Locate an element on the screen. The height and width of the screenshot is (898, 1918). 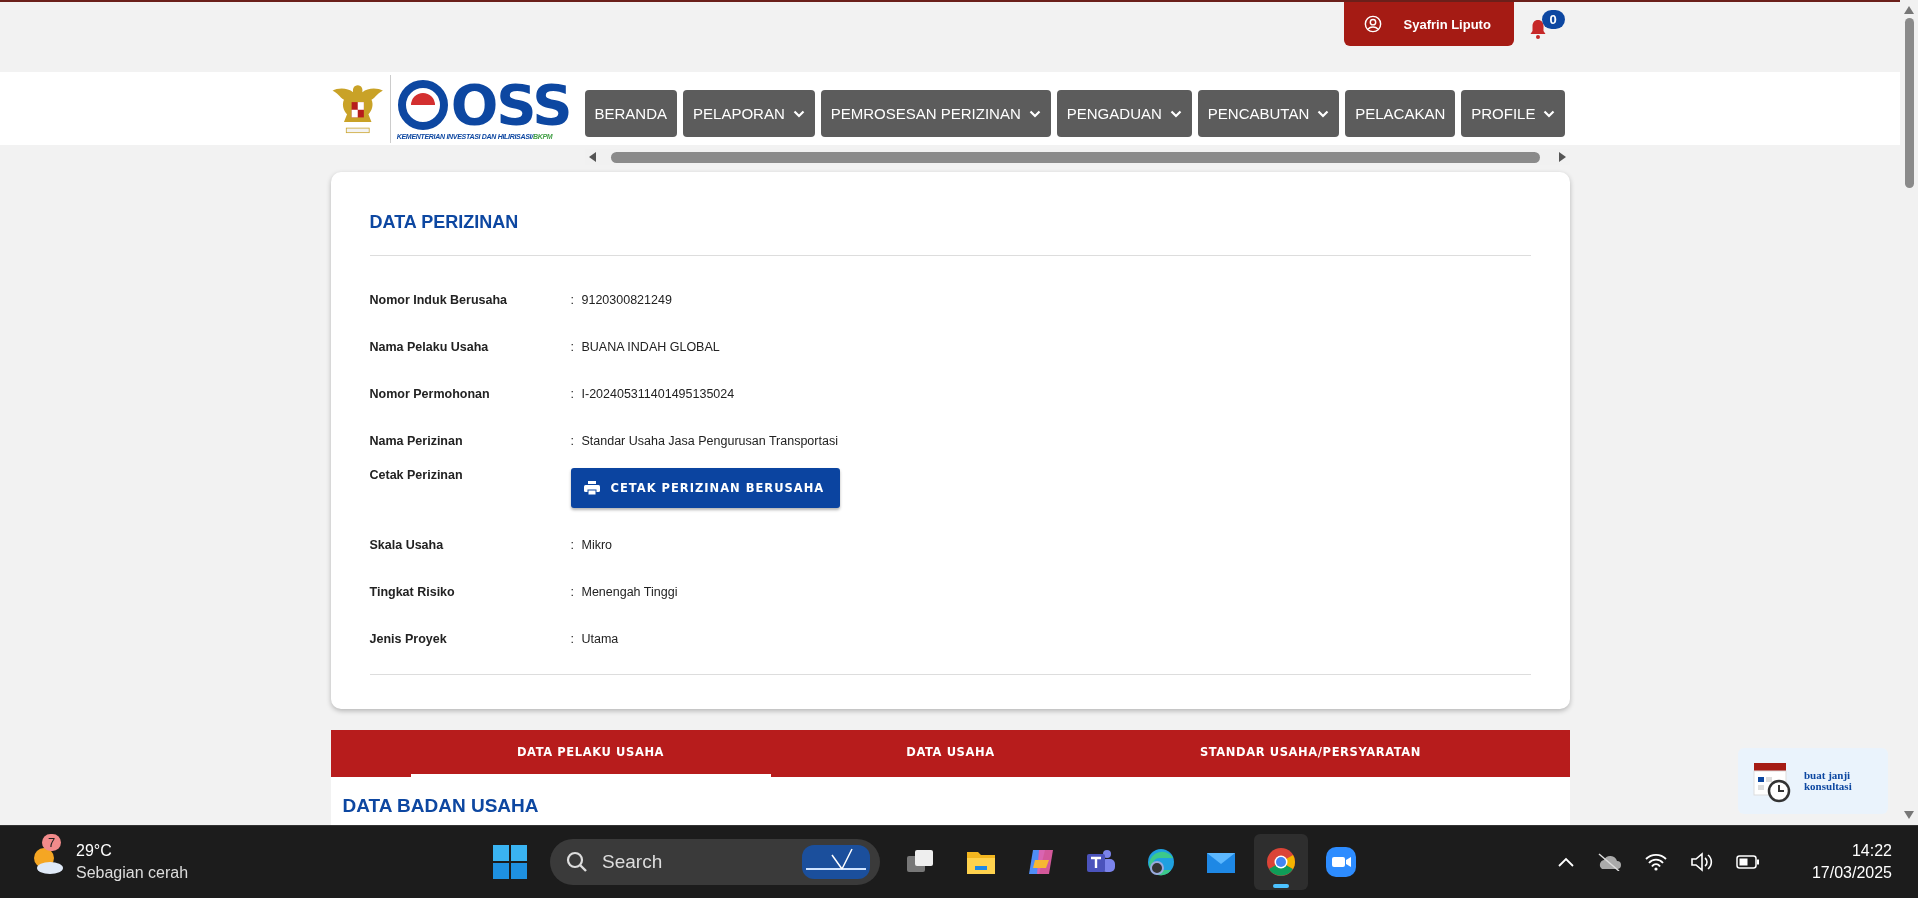
taskbar-app-button is located at coordinates (1281, 862).